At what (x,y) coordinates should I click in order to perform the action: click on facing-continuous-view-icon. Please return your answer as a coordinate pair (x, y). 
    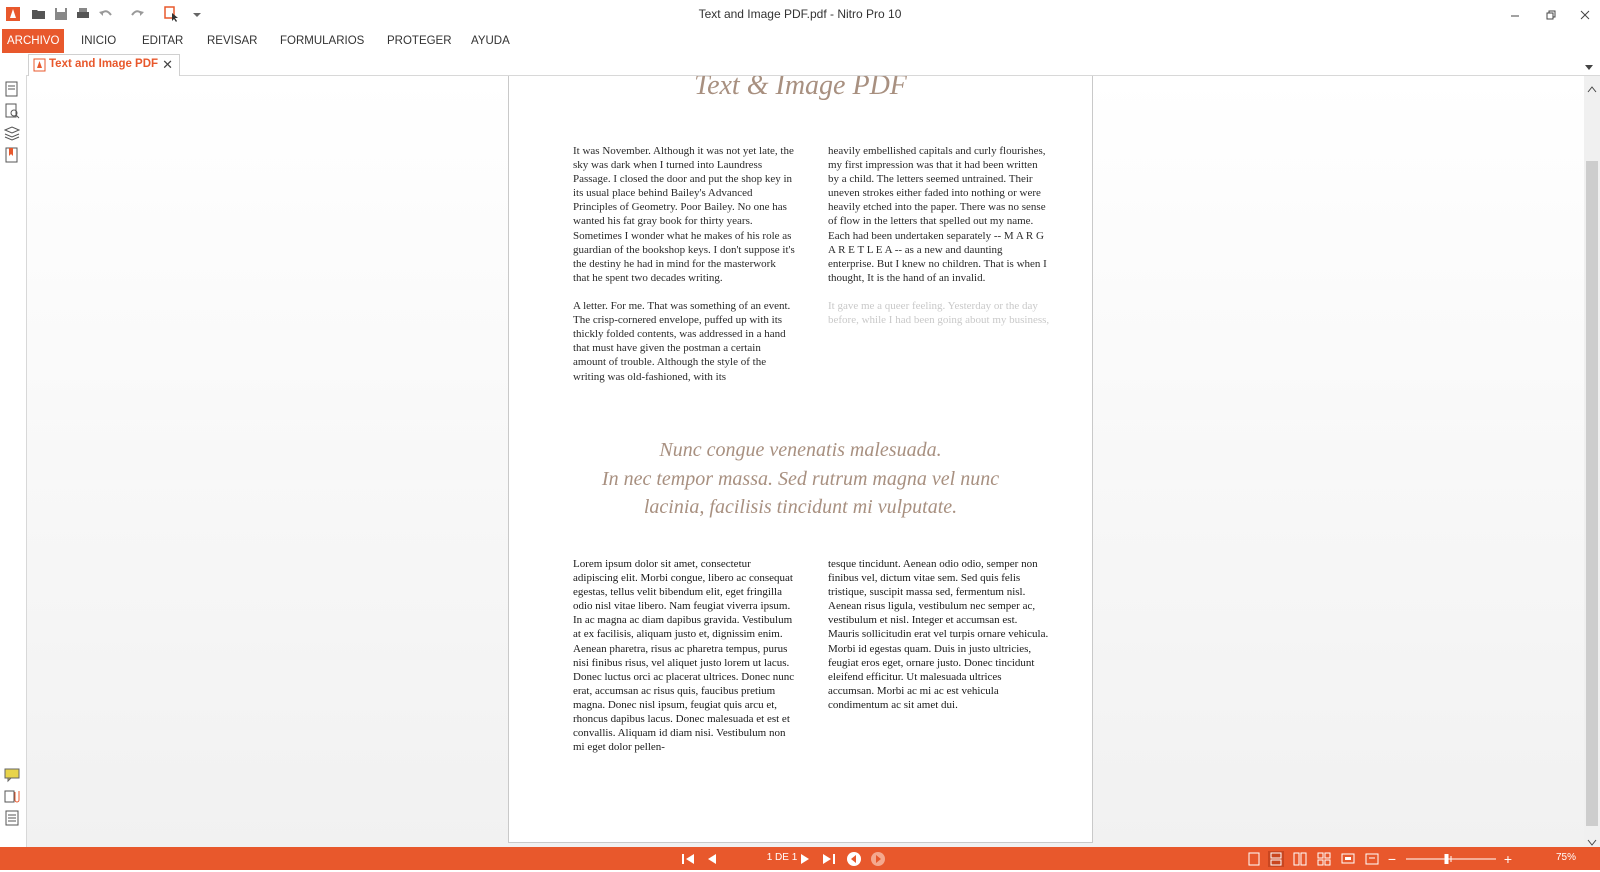
    Looking at the image, I should click on (1324, 859).